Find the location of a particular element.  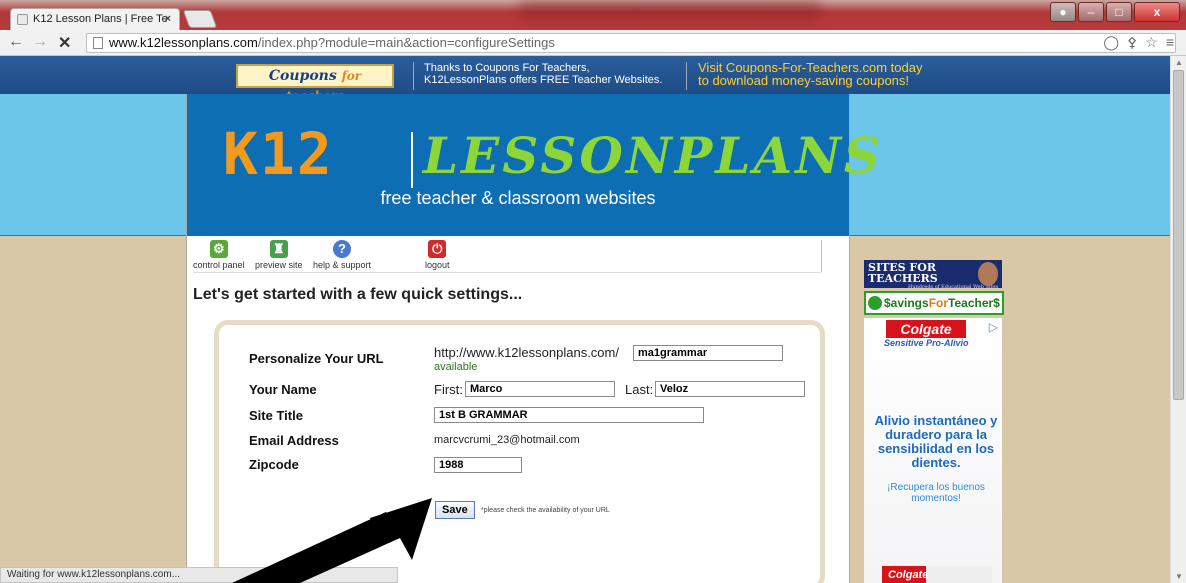

power-icon: ⏻ is located at coordinates (437, 249).